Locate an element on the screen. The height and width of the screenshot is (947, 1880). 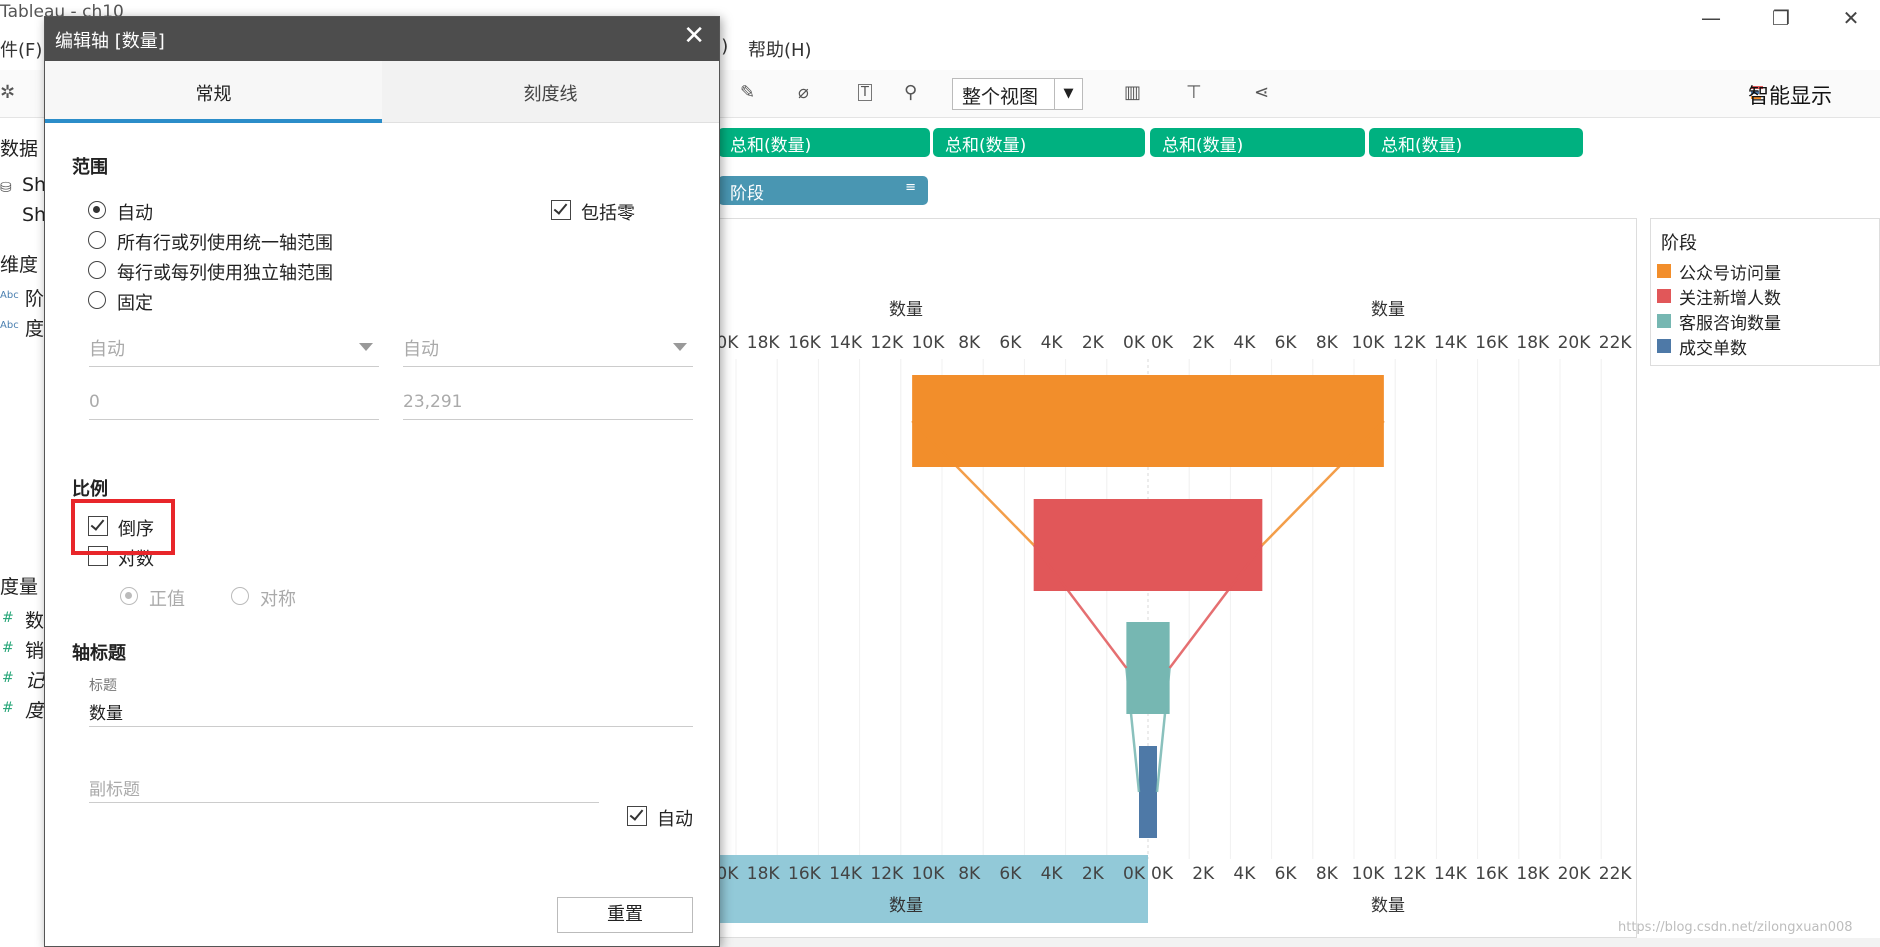
tick-label: 16K is located at coordinates (805, 343).